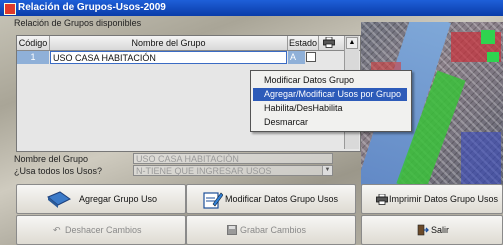 The image size is (503, 245). What do you see at coordinates (330, 122) in the screenshot?
I see `menu-item-desmarcar: Desmarcar` at bounding box center [330, 122].